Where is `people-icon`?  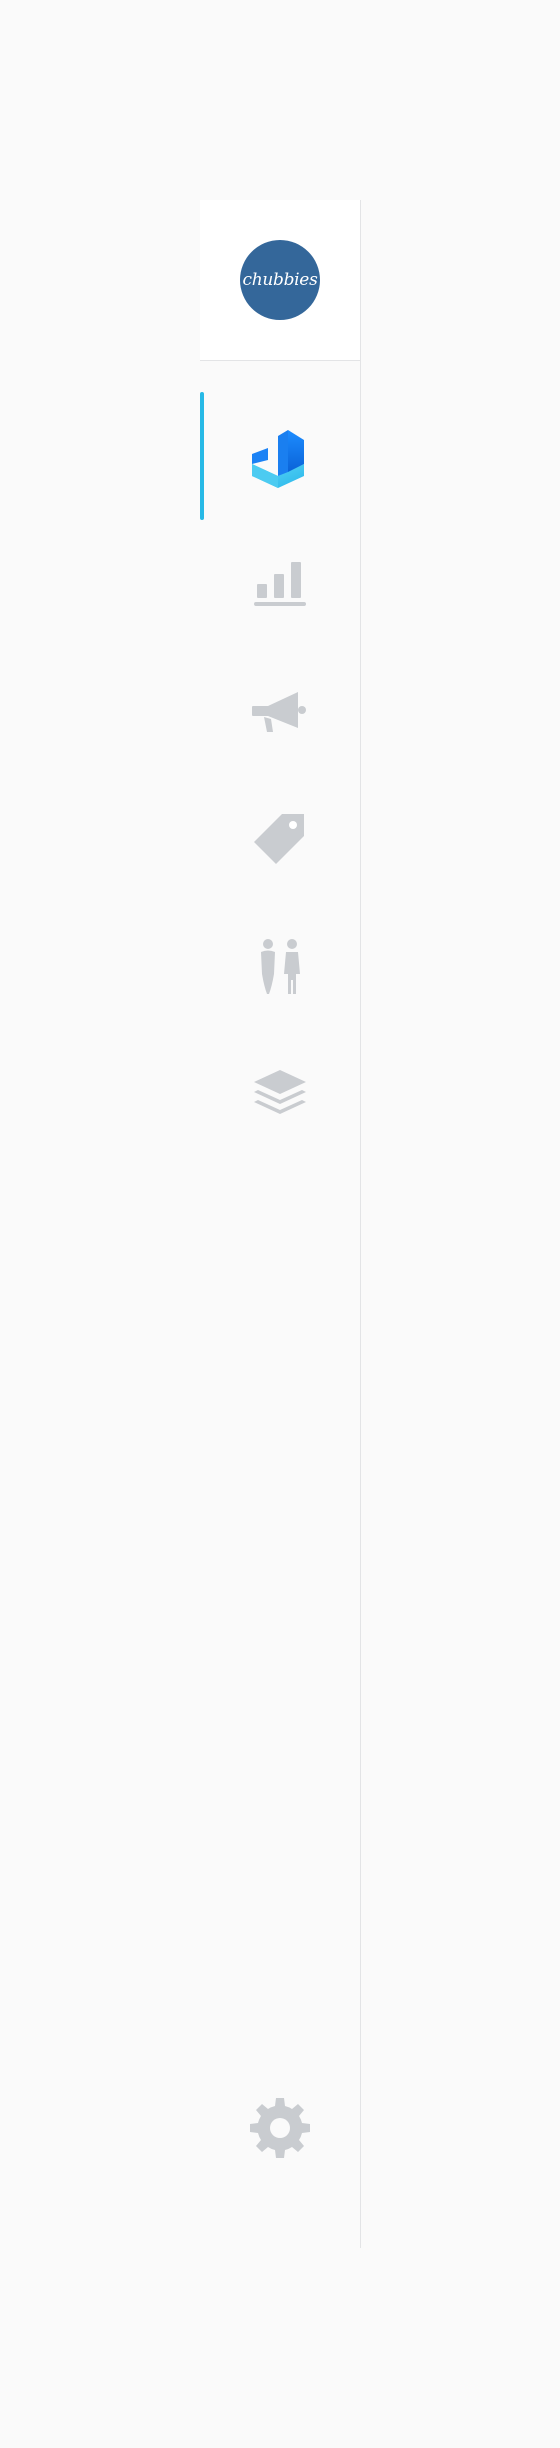
people-icon is located at coordinates (280, 966).